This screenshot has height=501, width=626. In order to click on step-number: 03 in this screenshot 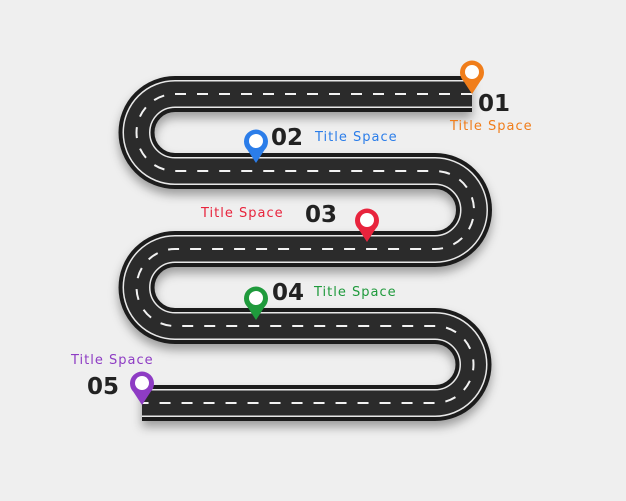, I will do `click(321, 215)`.